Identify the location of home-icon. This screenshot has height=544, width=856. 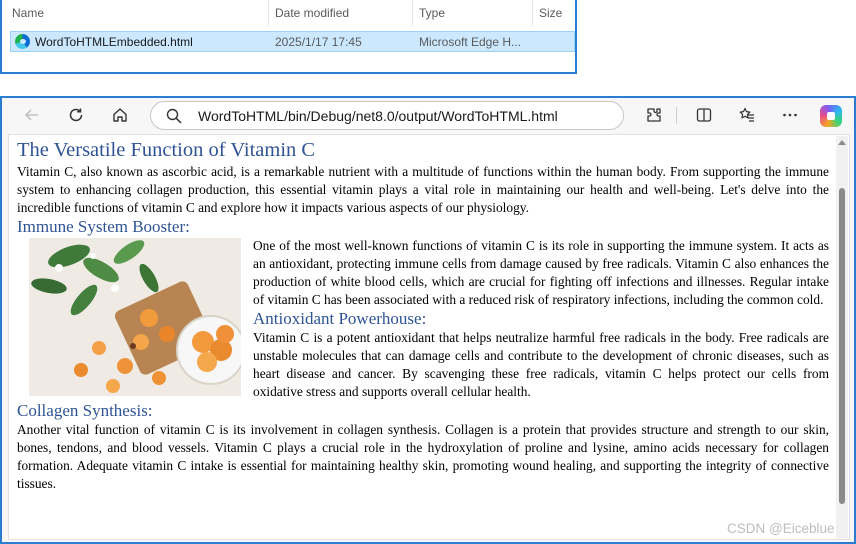
(120, 115).